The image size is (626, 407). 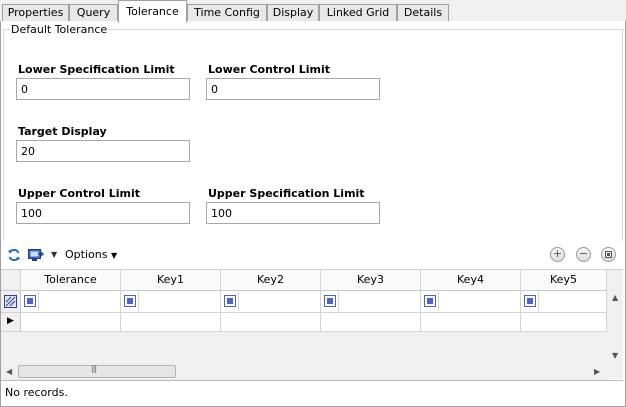 What do you see at coordinates (615, 355) in the screenshot?
I see `scroll-down-icon: ▼` at bounding box center [615, 355].